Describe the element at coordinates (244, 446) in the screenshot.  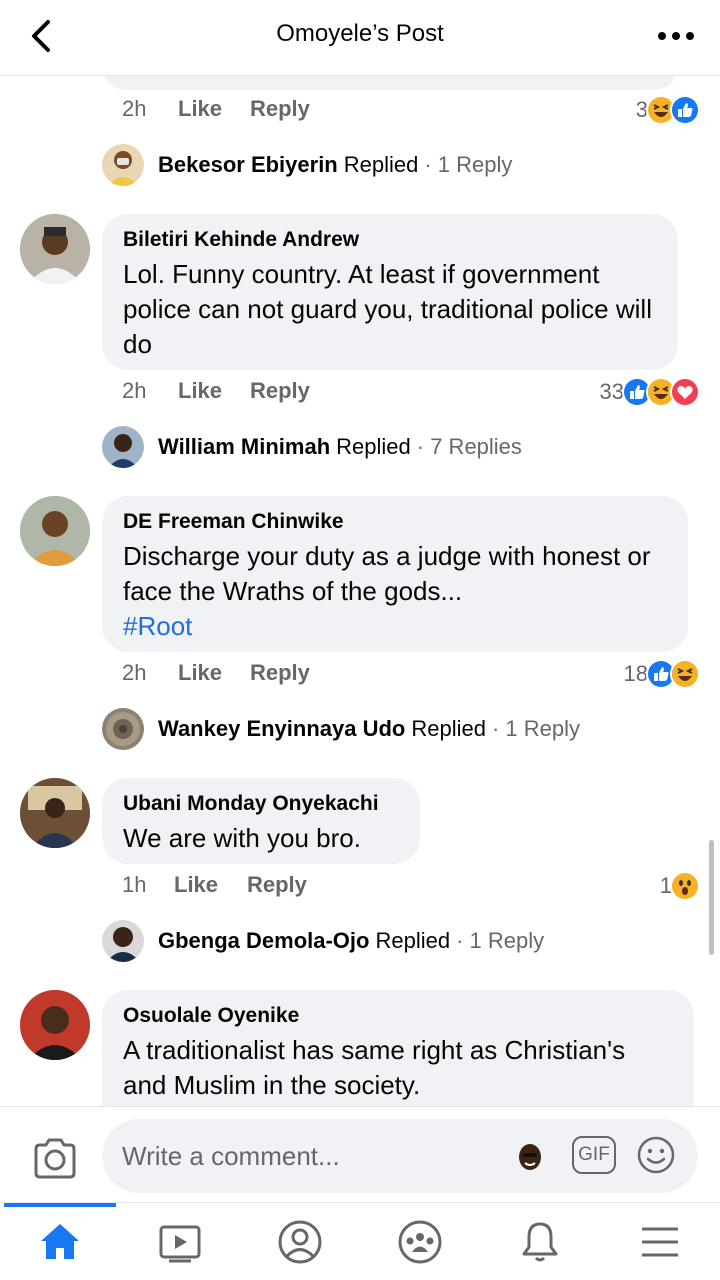
I see `replier-name: William Minimah` at that location.